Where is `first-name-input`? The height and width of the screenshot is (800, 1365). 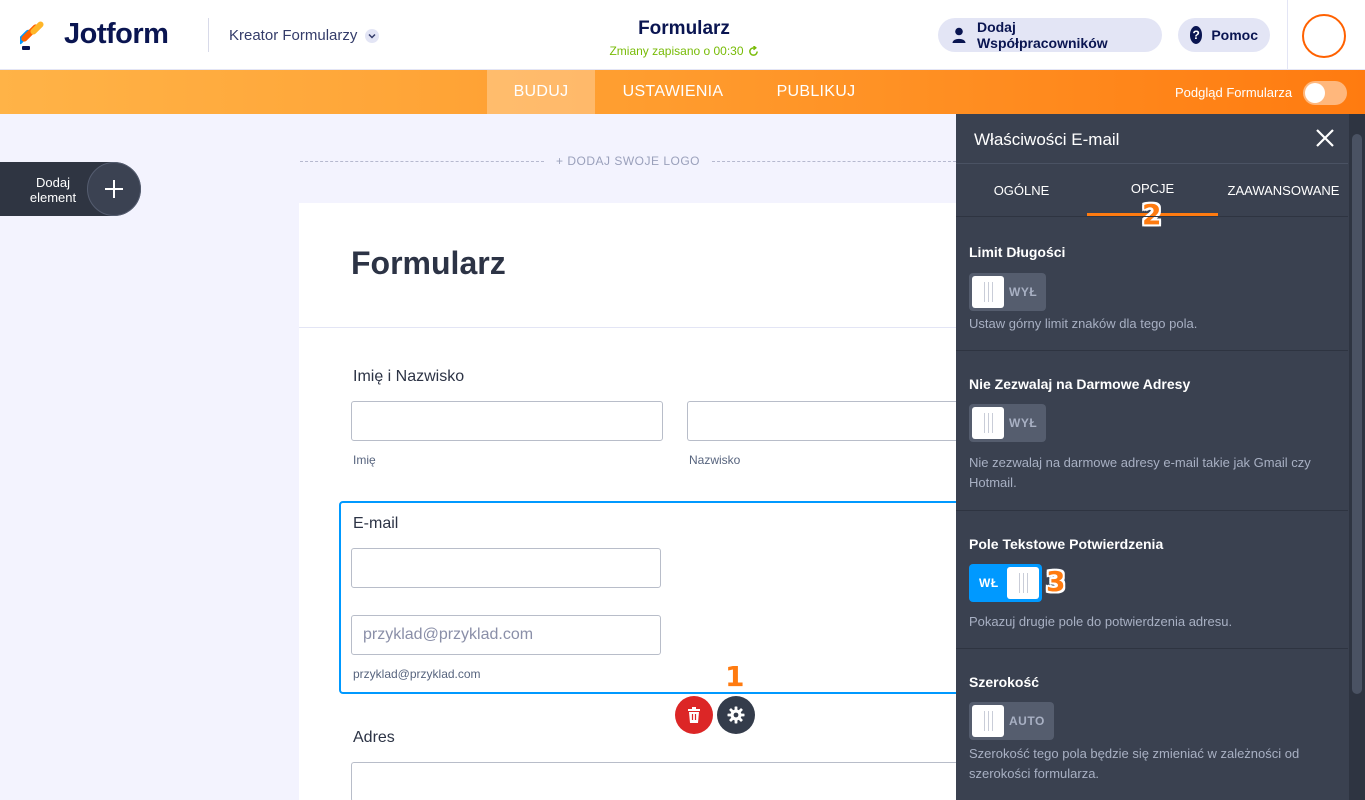
first-name-input is located at coordinates (507, 421).